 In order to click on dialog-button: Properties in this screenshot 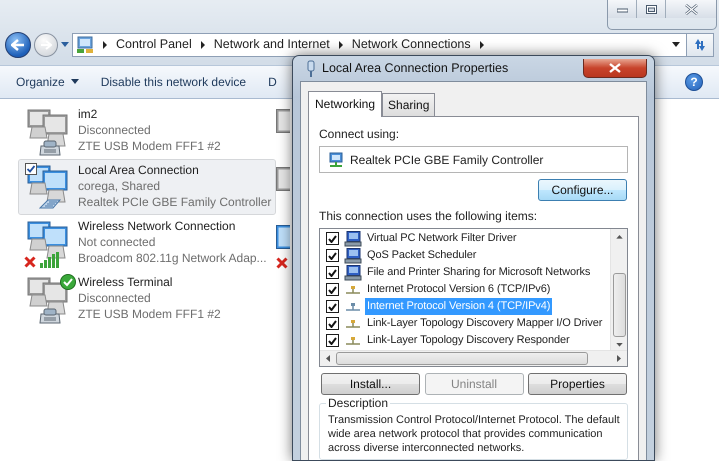, I will do `click(577, 384)`.